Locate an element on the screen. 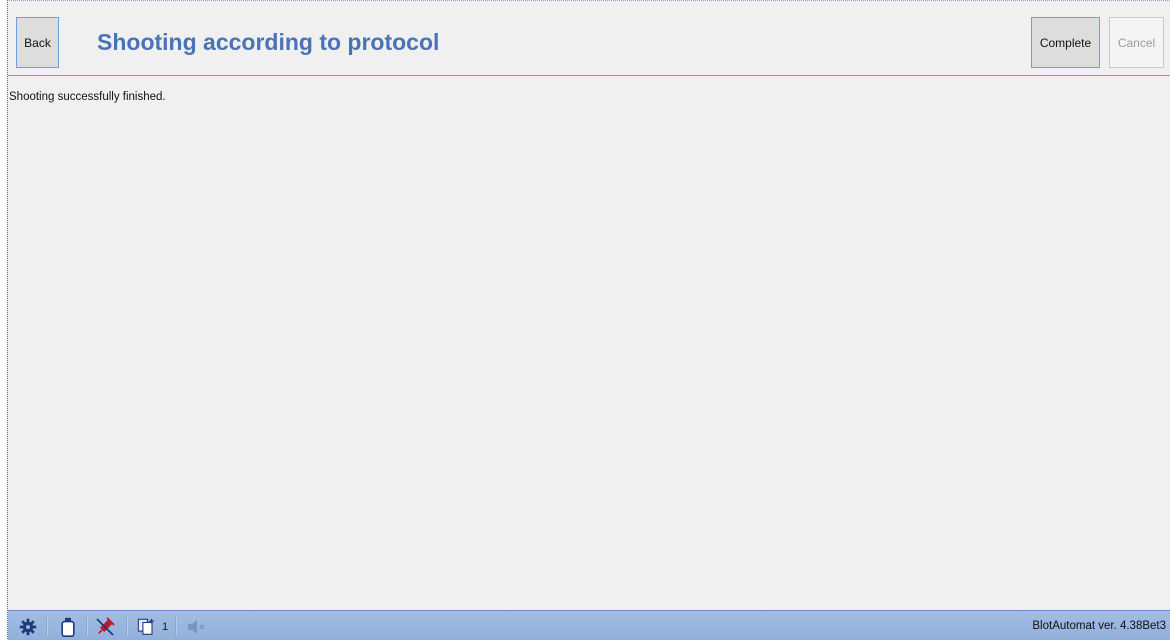 Image resolution: width=1170 pixels, height=640 pixels. gear-icon is located at coordinates (28, 627).